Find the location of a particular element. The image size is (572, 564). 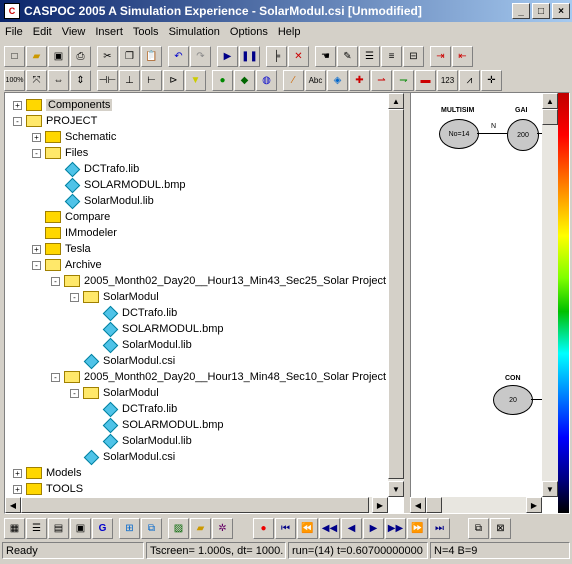

cut-icon: ✂ is located at coordinates (107, 56).